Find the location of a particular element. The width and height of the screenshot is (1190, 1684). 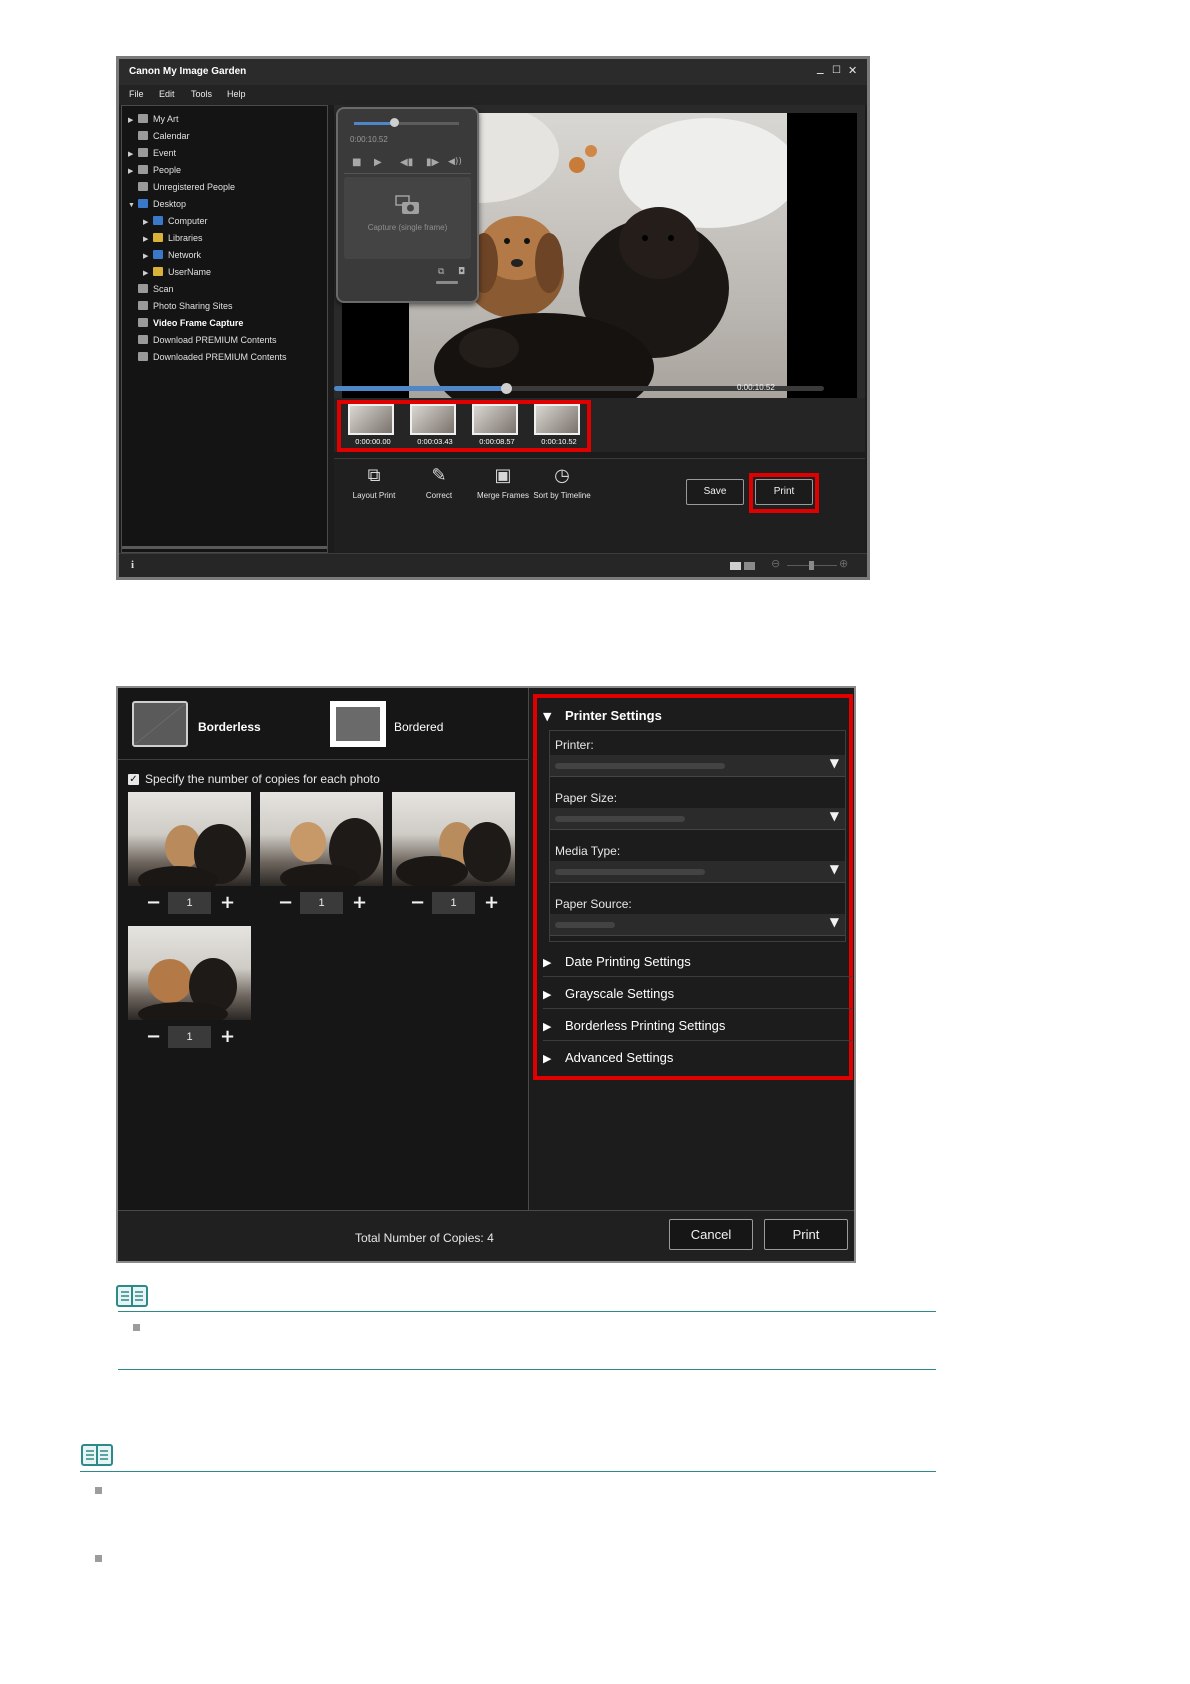

printer-settings-header: ▼ Printer Settings is located at coordinates (602, 715).